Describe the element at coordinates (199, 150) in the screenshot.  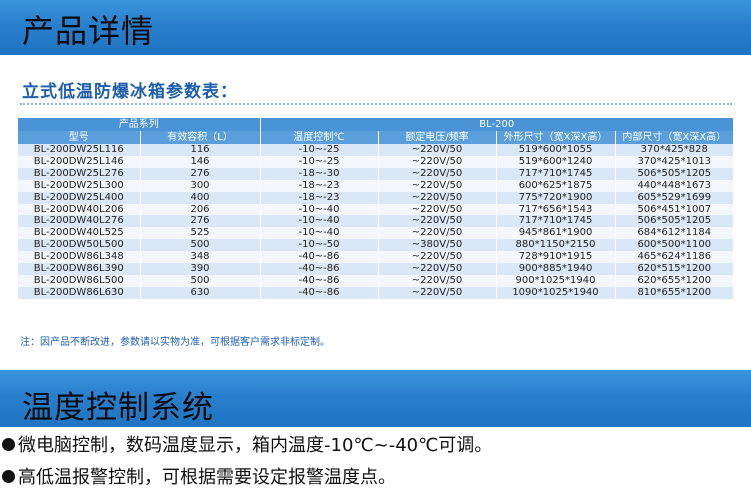
I see `table-cell: 116` at that location.